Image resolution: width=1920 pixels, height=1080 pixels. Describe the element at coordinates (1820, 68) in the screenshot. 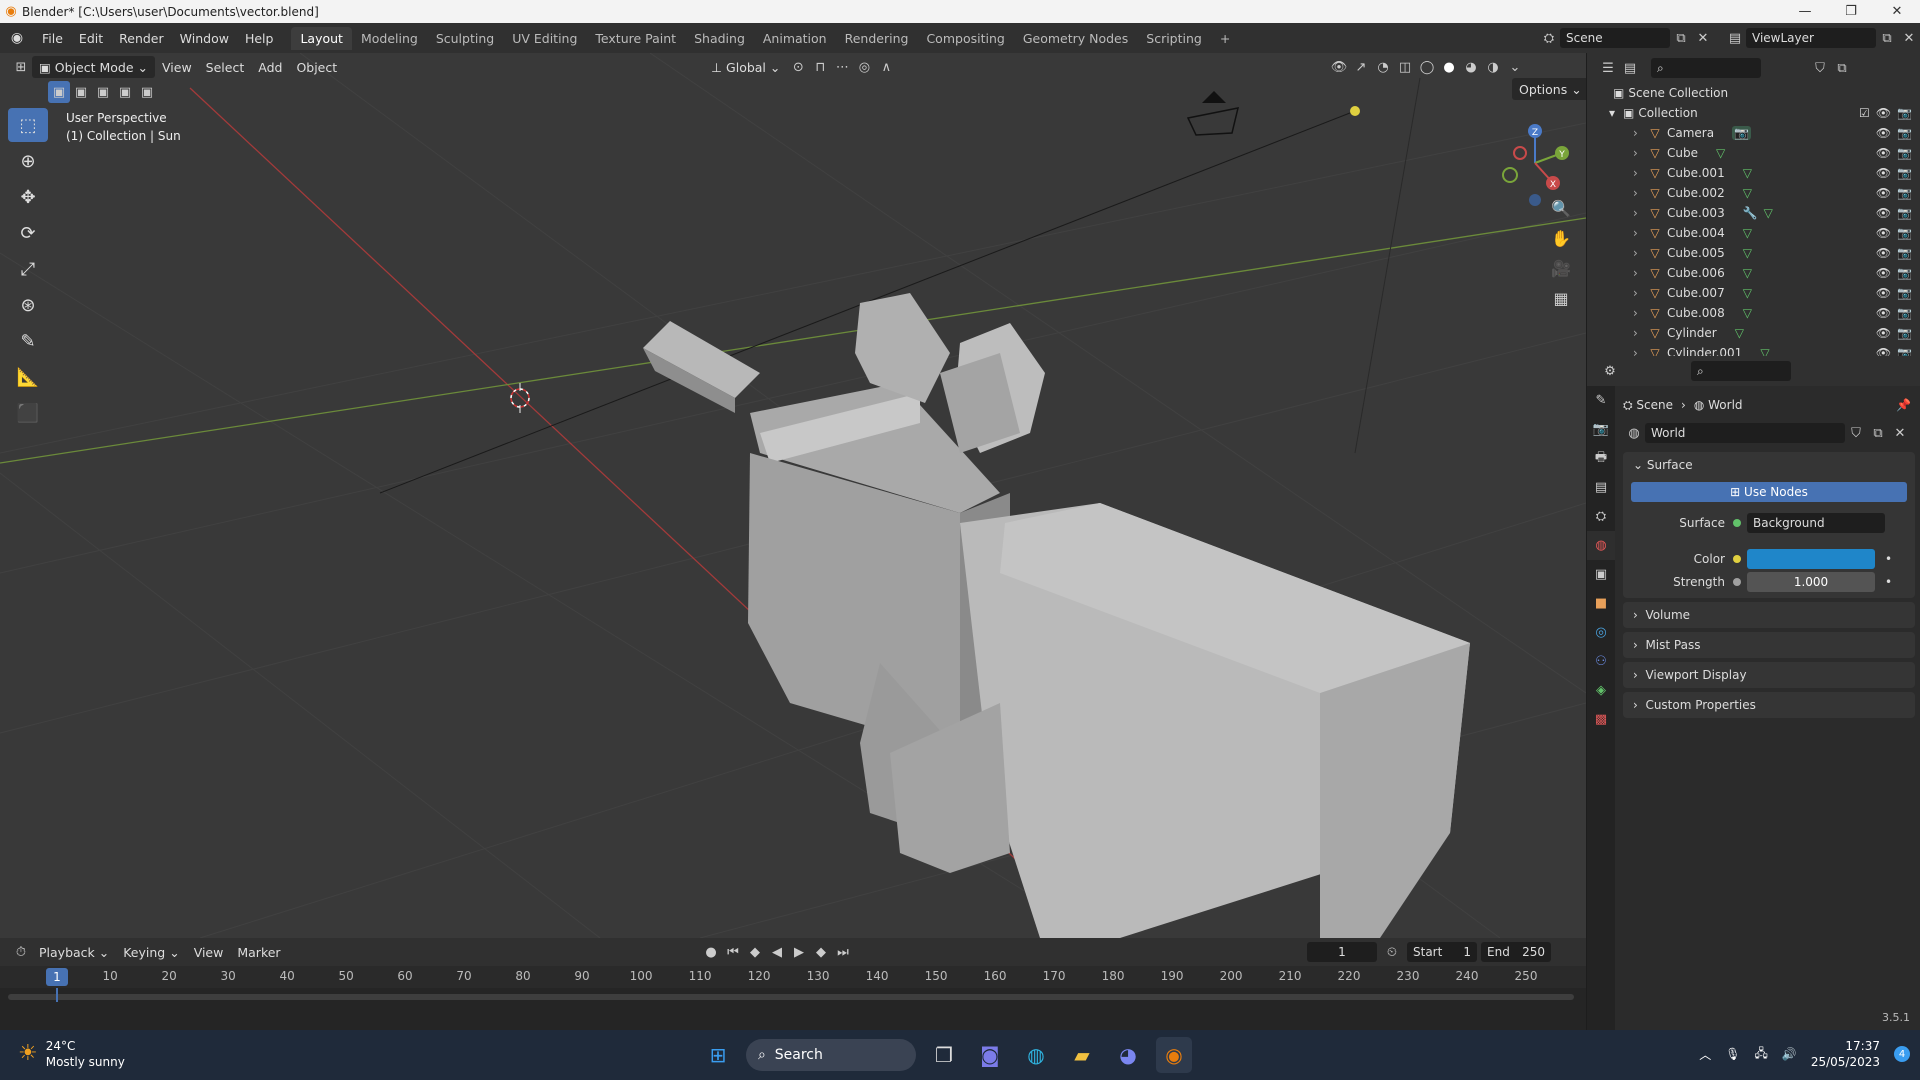

I see `filter-icon: ⛉` at that location.